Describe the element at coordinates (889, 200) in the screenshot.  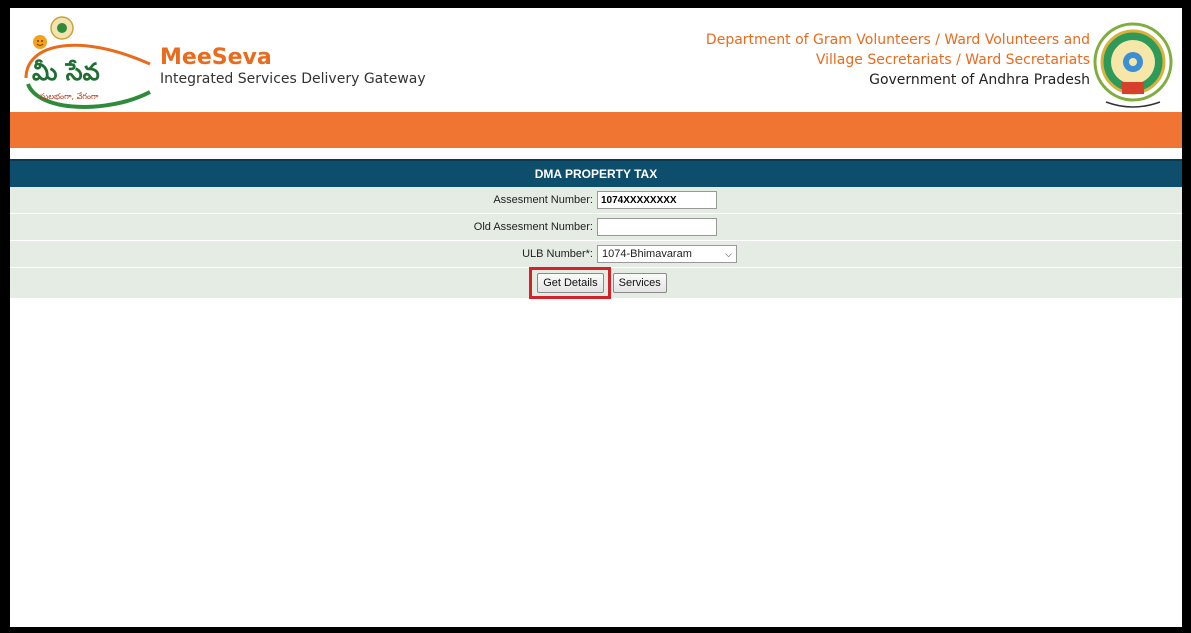
I see `assessment-number-cell` at that location.